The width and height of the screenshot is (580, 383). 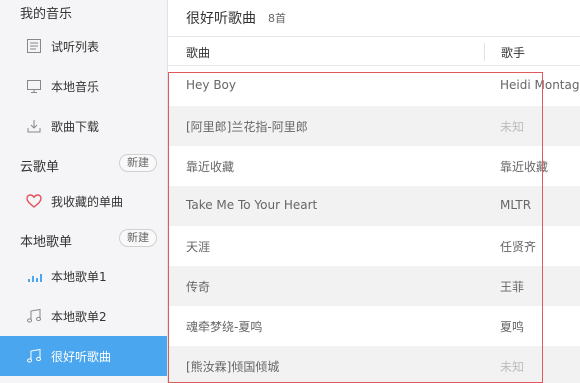 I want to click on song-title: [熊汝霖]倾国倾城, so click(x=233, y=367).